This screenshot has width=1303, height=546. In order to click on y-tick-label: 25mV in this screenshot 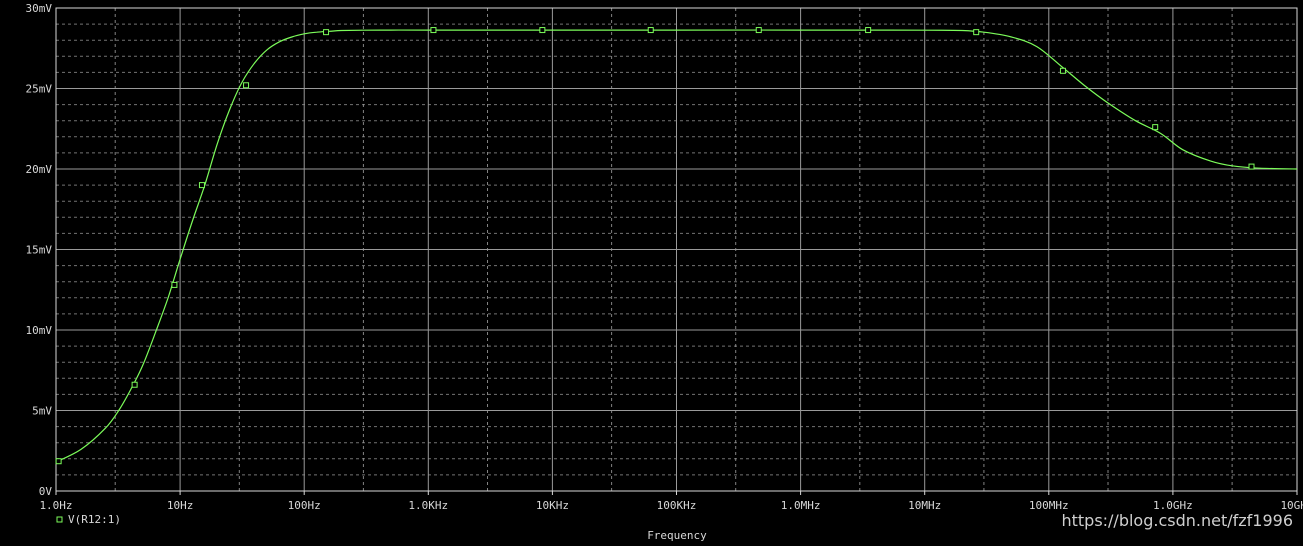, I will do `click(39, 89)`.